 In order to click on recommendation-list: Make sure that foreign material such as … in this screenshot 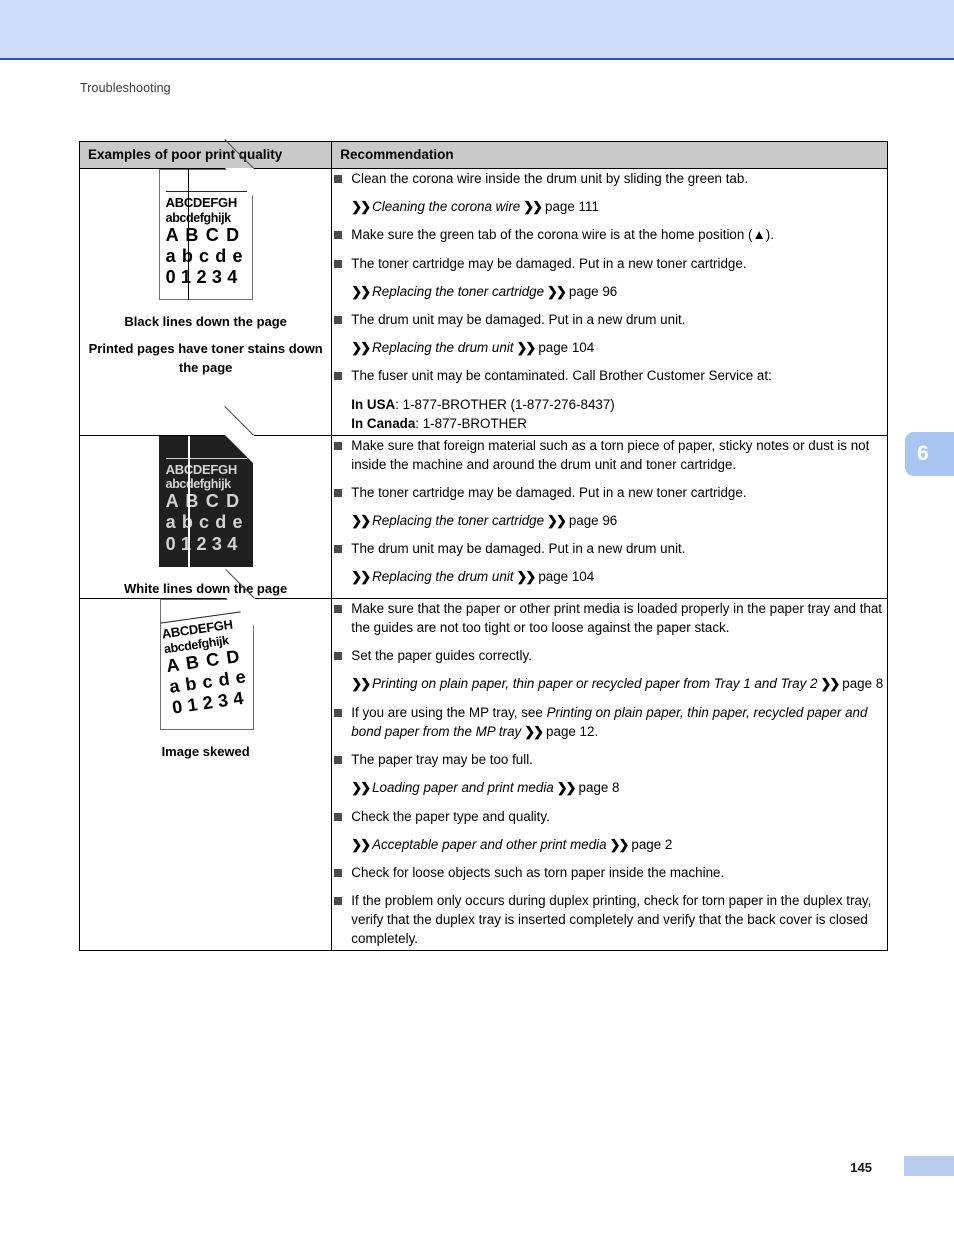, I will do `click(609, 511)`.